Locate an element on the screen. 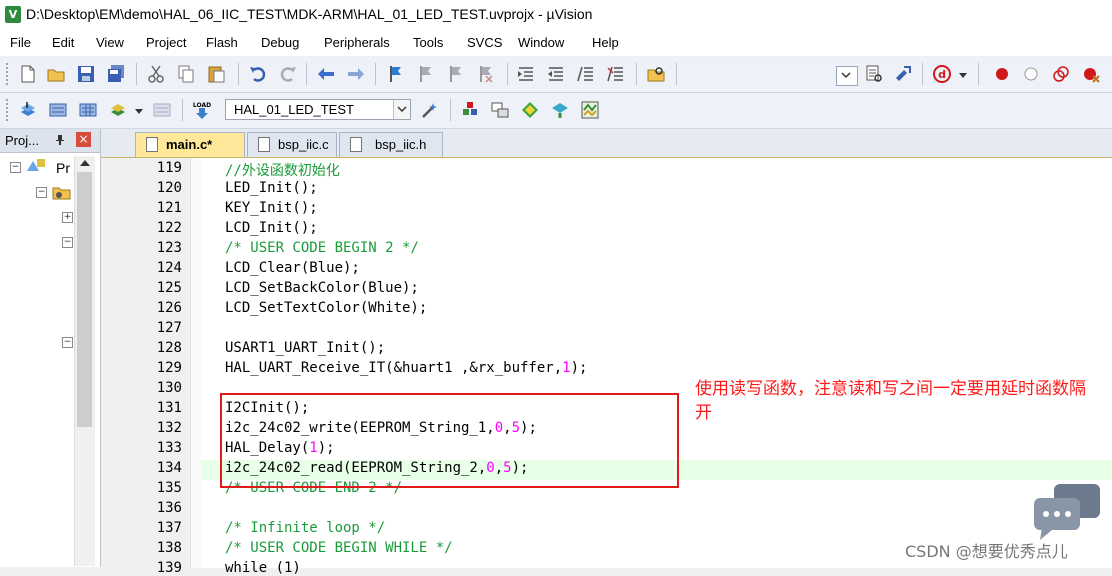  tab-label: bsp_iic.c is located at coordinates (303, 144).